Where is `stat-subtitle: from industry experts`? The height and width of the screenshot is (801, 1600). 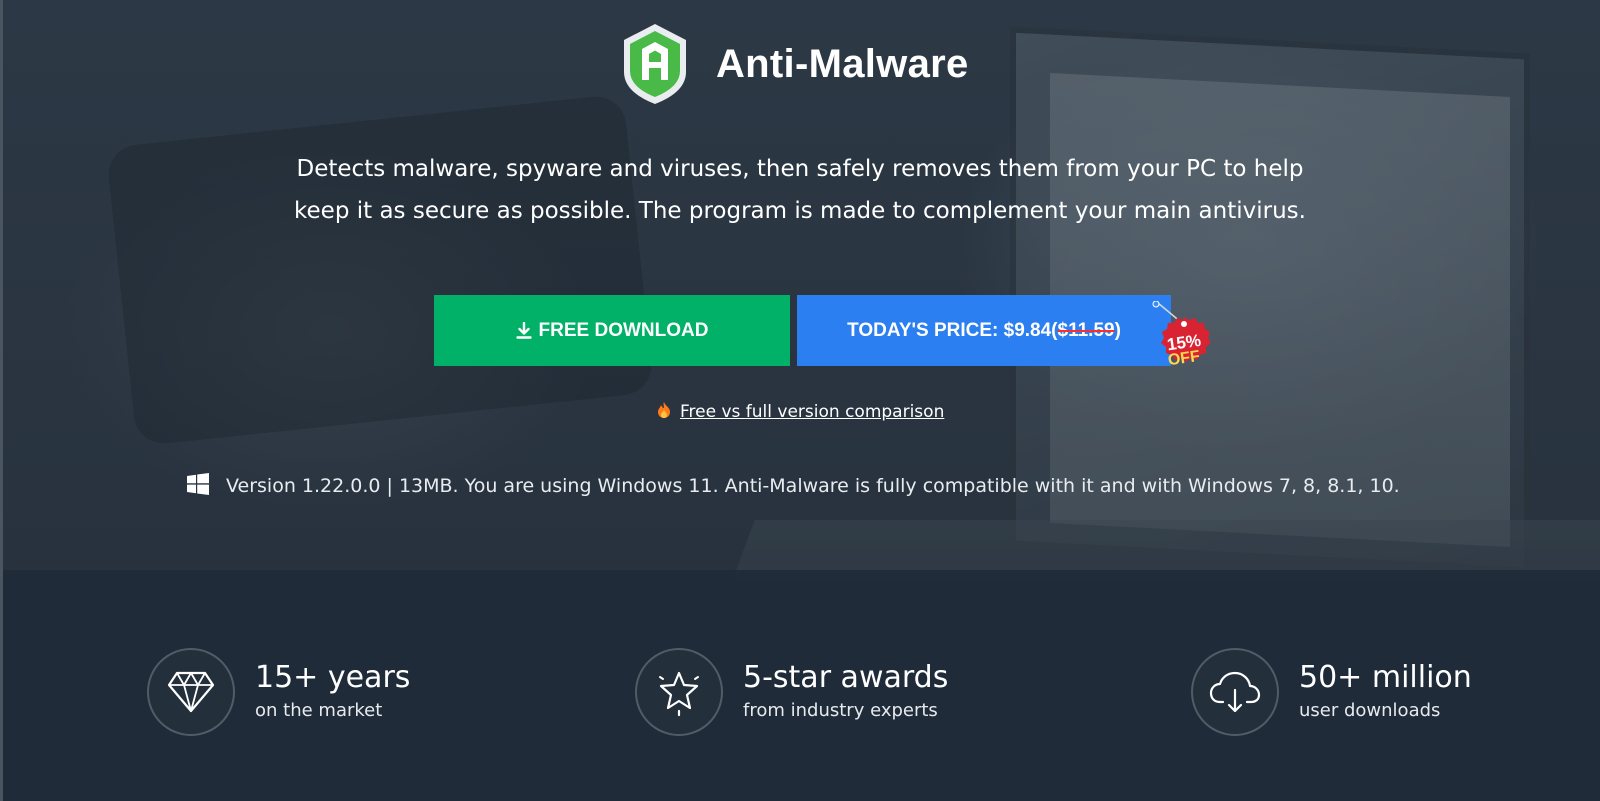
stat-subtitle: from industry experts is located at coordinates (840, 710).